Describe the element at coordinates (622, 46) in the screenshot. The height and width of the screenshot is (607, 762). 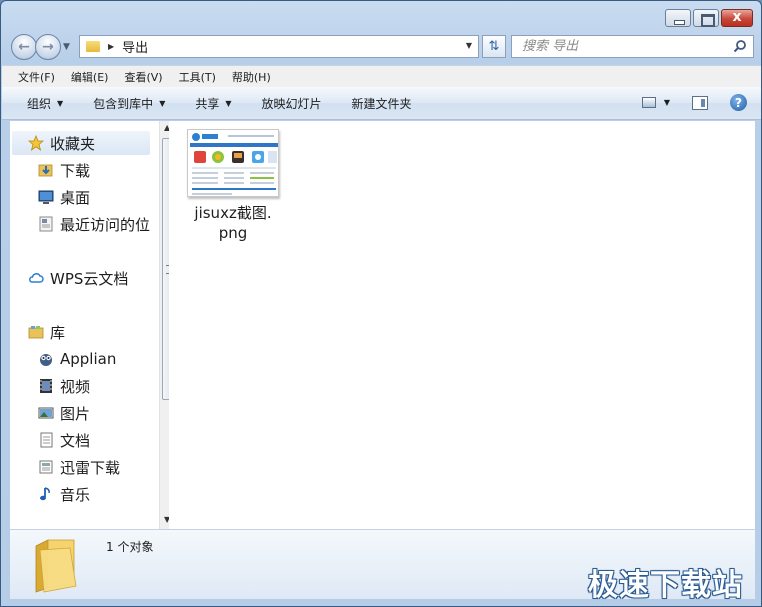
I see `search-input` at that location.